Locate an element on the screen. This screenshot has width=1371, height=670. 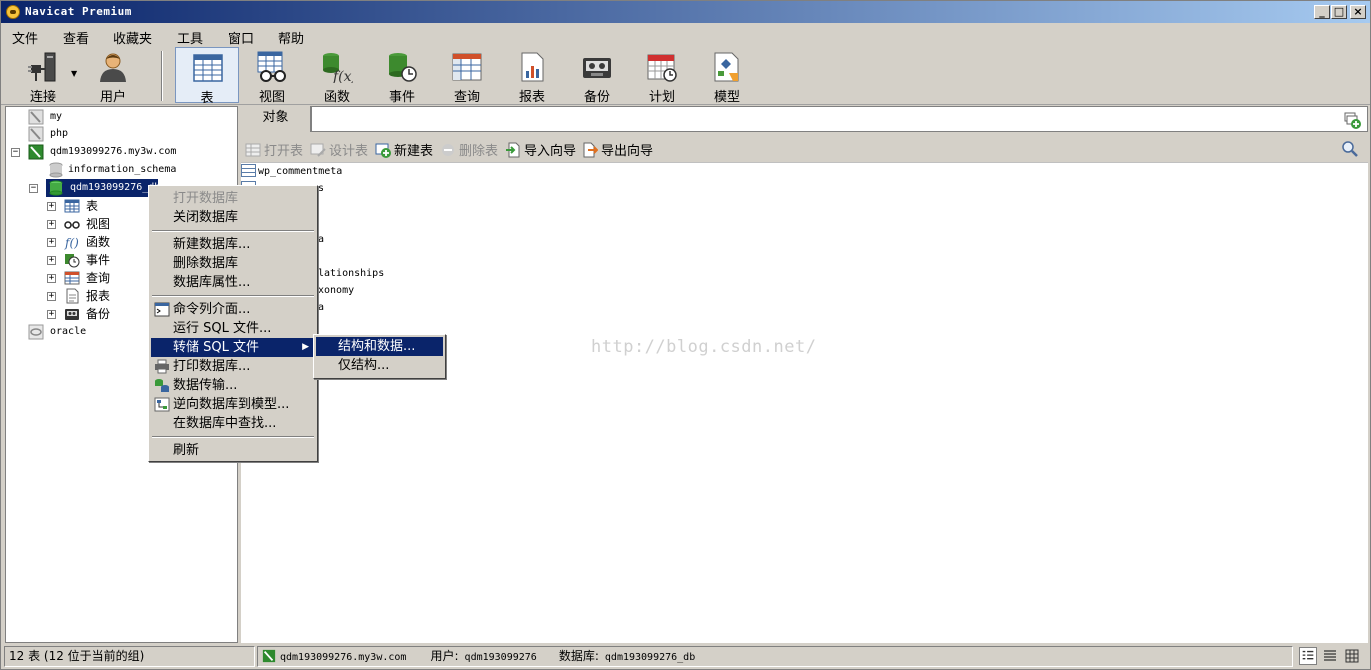
toolbar-backup-label: 备份 is located at coordinates (596, 97).